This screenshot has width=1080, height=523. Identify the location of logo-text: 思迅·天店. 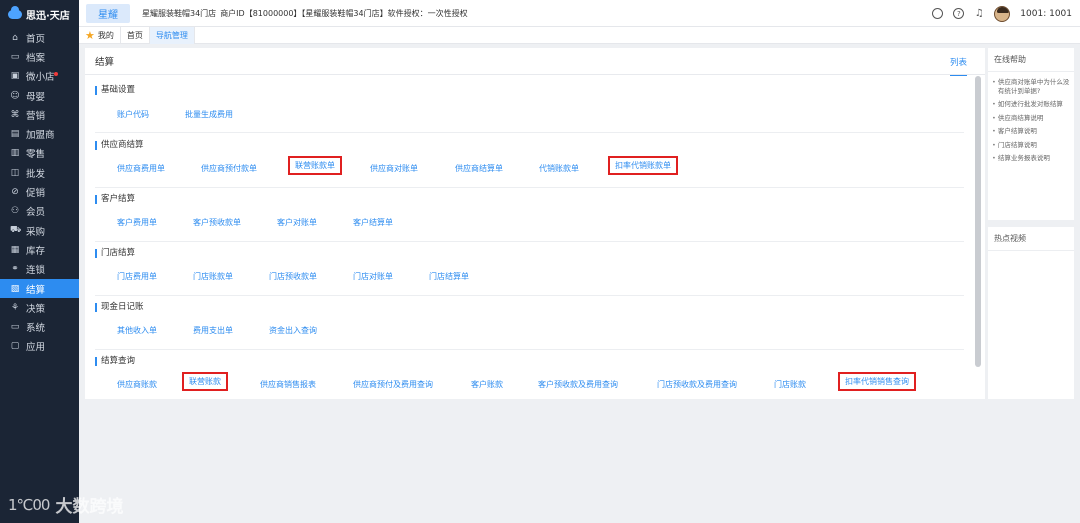
(48, 16).